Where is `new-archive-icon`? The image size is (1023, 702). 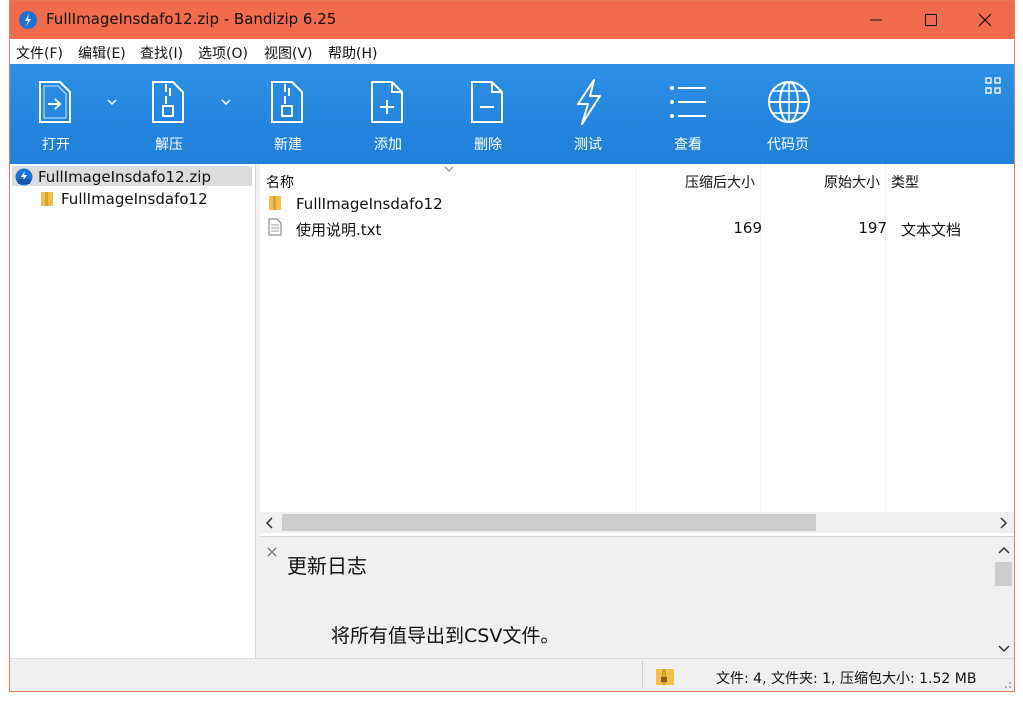 new-archive-icon is located at coordinates (287, 102).